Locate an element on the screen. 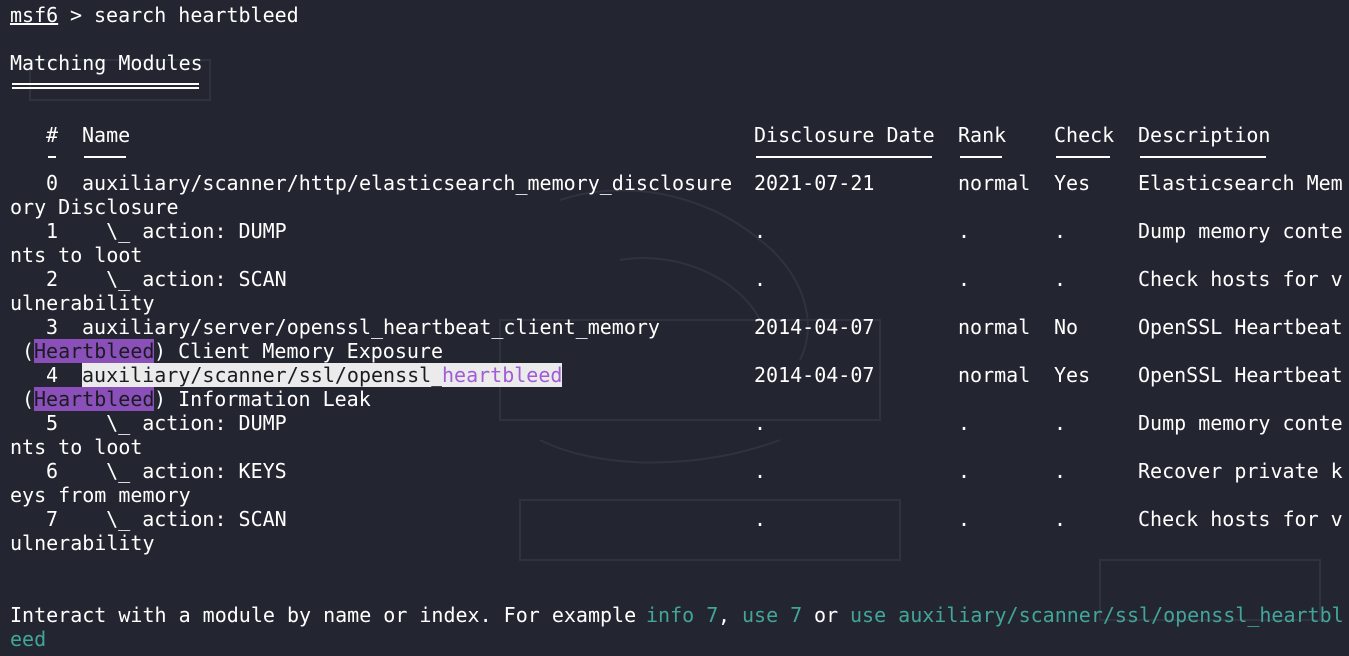 The image size is (1349, 656). description-continued: ) Information Leak is located at coordinates (262, 399).